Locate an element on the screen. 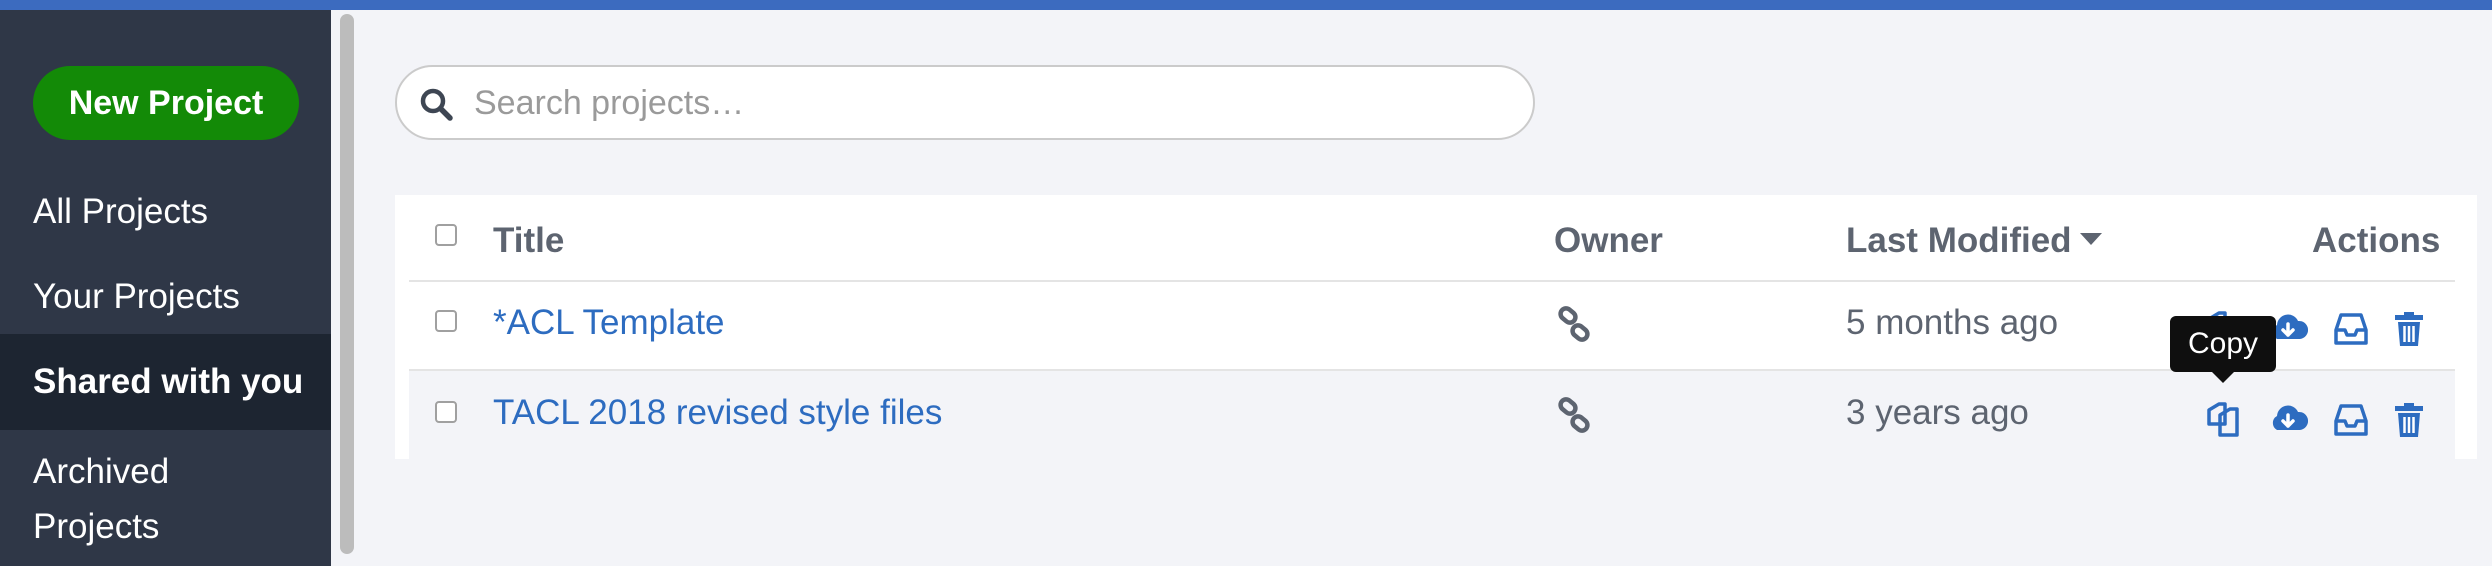 Image resolution: width=2492 pixels, height=566 pixels. column-header-owner: Owner is located at coordinates (1608, 241).